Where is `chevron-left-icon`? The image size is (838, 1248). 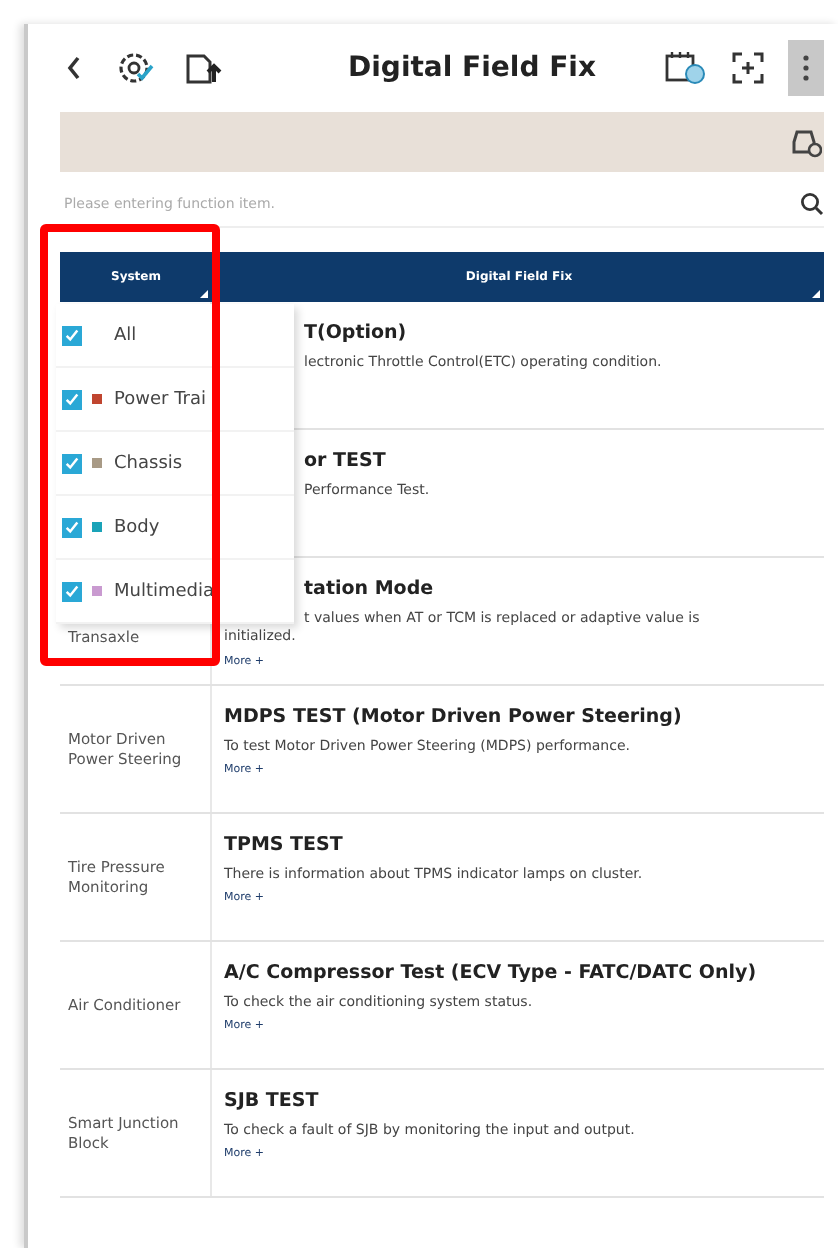 chevron-left-icon is located at coordinates (74, 68).